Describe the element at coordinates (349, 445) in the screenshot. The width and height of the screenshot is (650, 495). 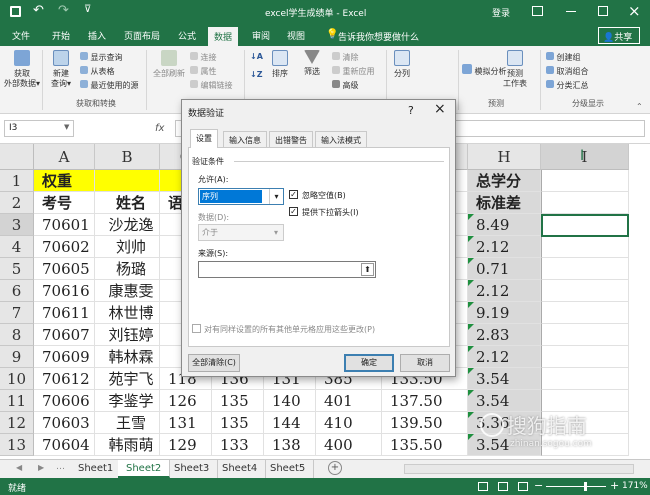
I see `cell-f13: 400` at that location.